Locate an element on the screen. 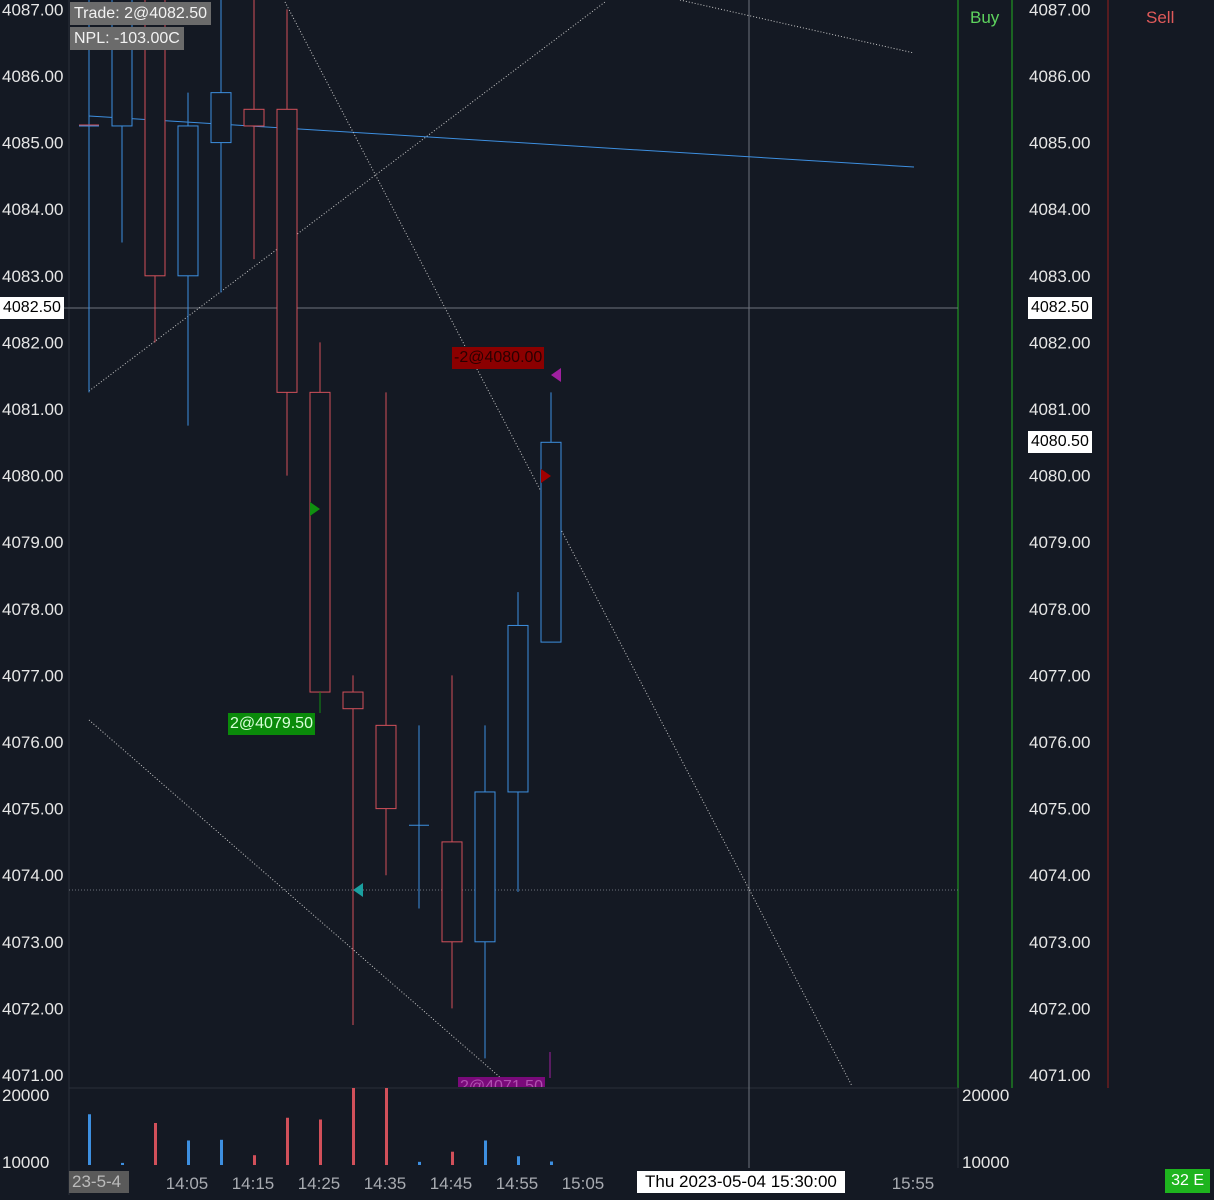  price-tick-left-4072.00: 4072.00 is located at coordinates (32, 1008).